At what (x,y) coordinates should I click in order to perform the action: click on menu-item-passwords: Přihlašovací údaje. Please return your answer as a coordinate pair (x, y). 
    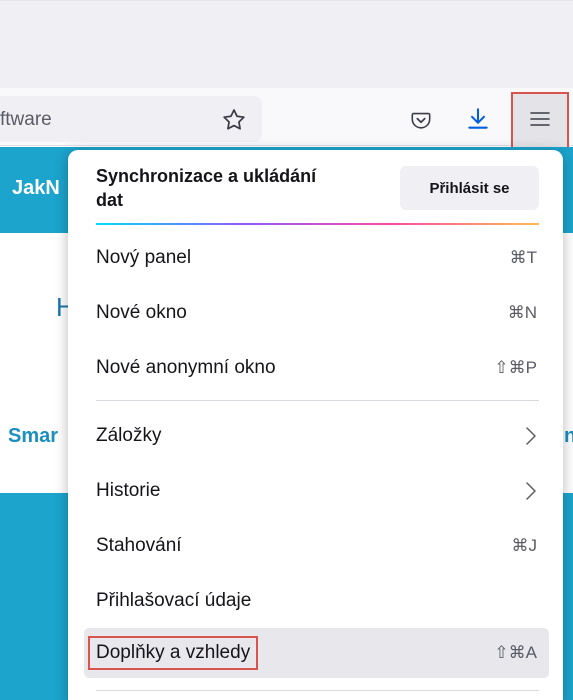
    Looking at the image, I should click on (316, 601).